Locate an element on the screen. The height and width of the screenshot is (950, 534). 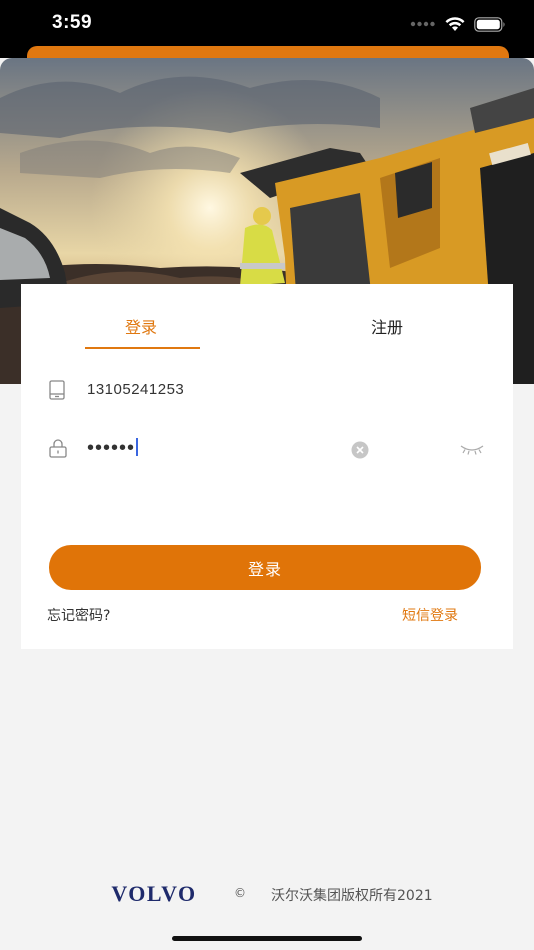
eye-closed-icon is located at coordinates (472, 449).